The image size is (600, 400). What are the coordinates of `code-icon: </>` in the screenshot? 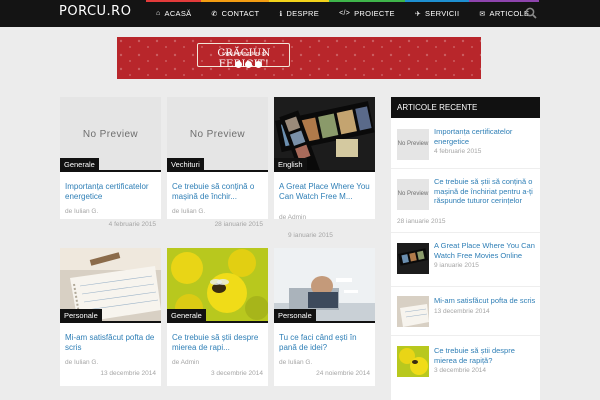 It's located at (345, 13).